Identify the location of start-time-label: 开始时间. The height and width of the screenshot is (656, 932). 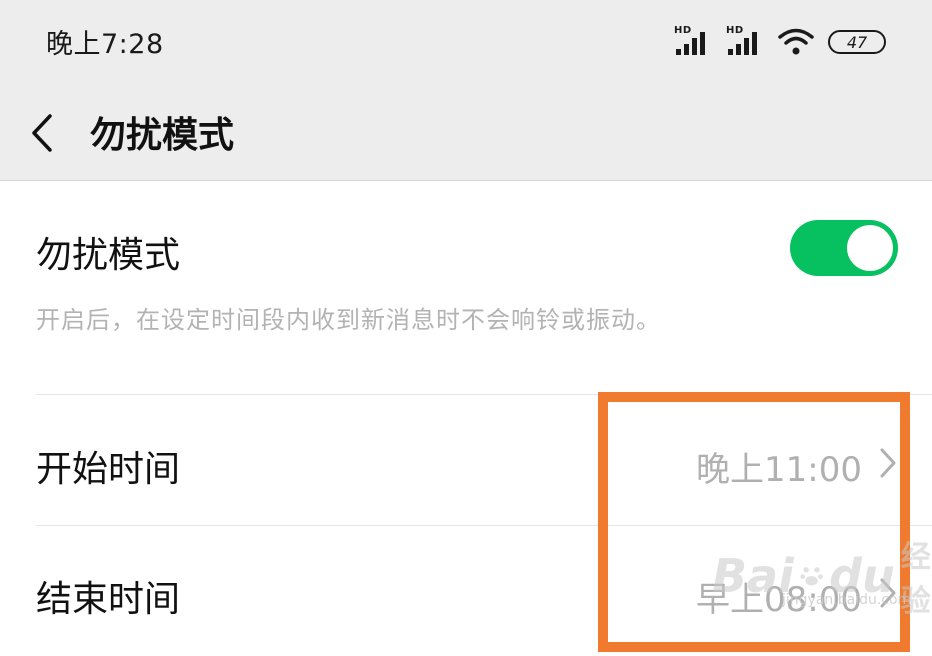
(108, 469).